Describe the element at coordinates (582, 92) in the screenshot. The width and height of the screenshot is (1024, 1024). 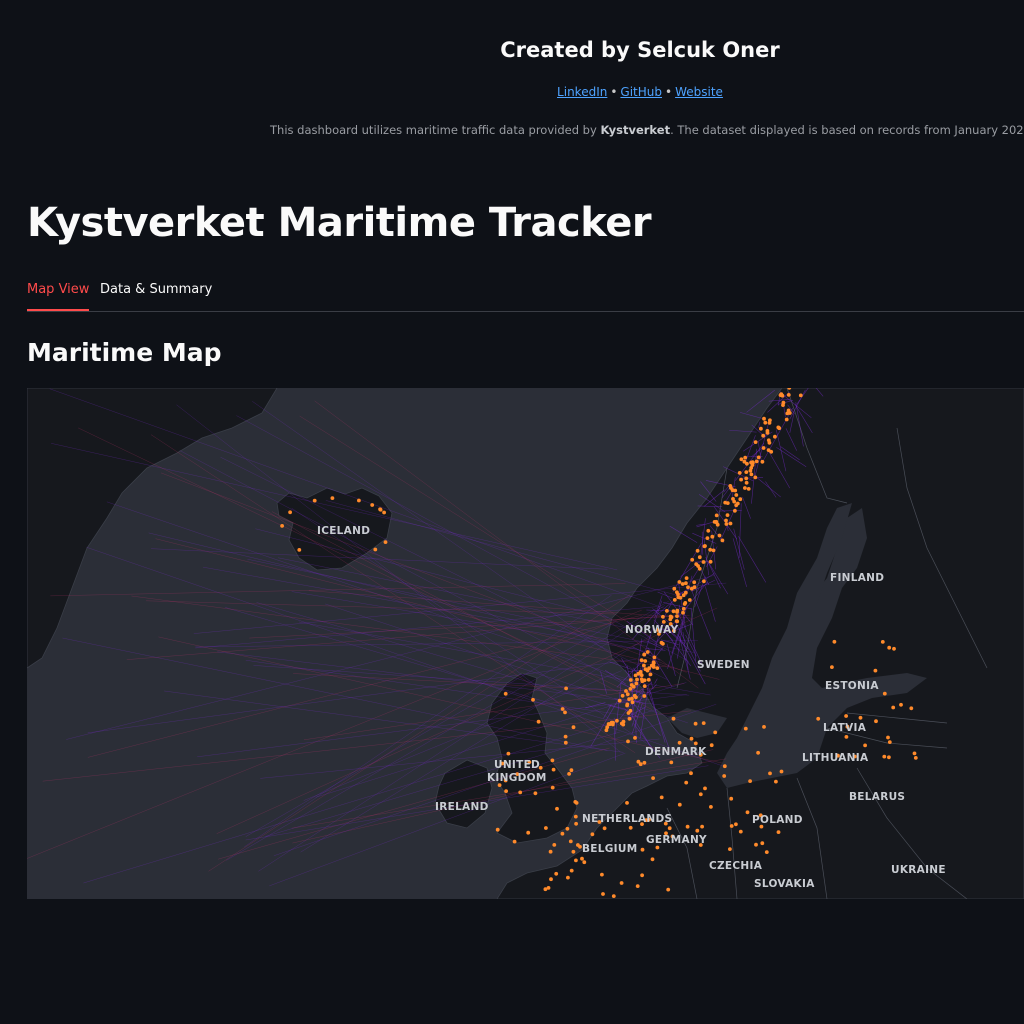
I see `linkedin-link: LinkedIn` at that location.